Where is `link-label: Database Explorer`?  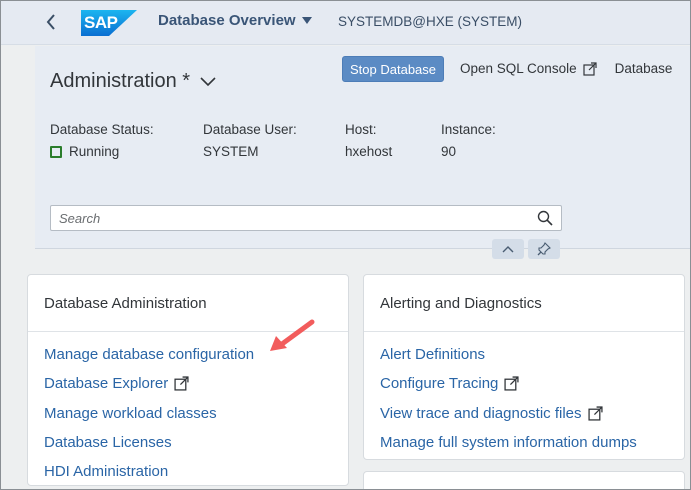 link-label: Database Explorer is located at coordinates (106, 384).